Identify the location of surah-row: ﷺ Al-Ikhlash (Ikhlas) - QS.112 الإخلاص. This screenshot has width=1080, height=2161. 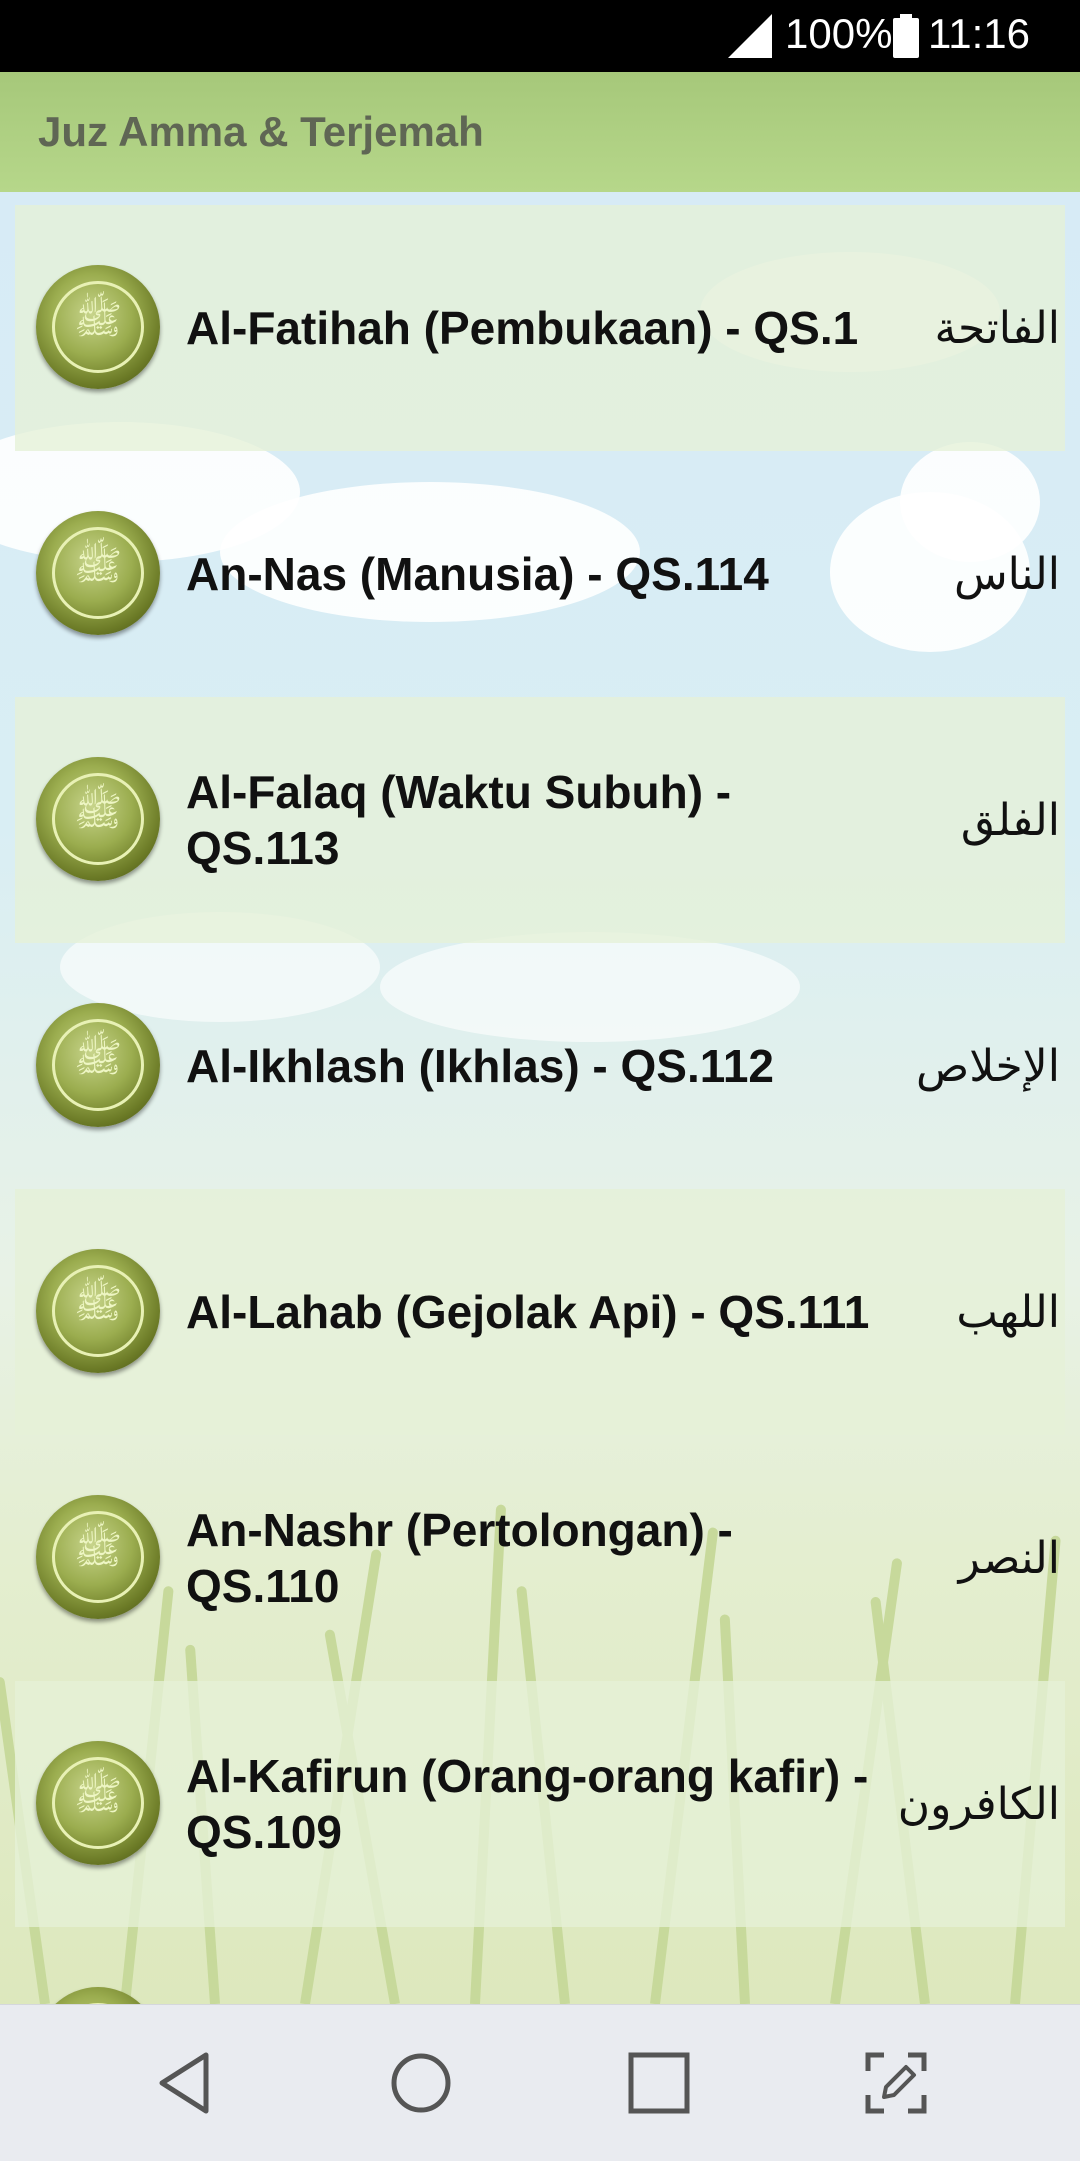
(540, 1066).